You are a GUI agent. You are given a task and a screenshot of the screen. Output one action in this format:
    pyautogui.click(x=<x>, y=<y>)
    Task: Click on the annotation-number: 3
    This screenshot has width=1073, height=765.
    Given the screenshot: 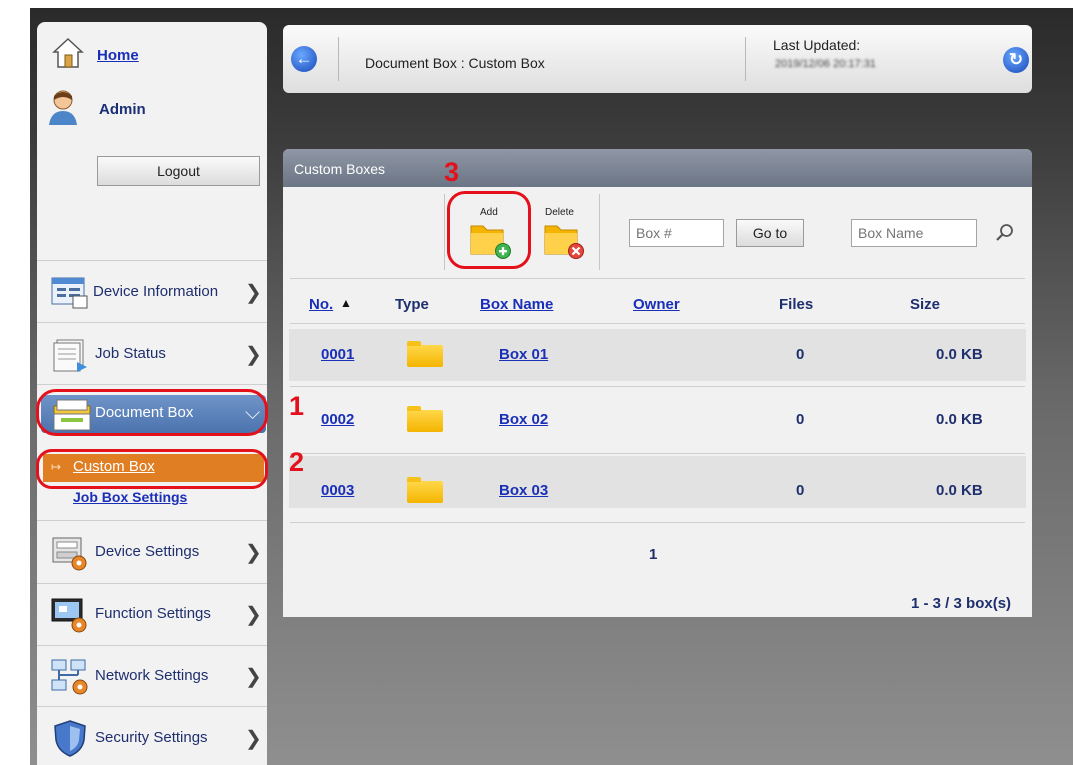 What is the action you would take?
    pyautogui.click(x=452, y=172)
    